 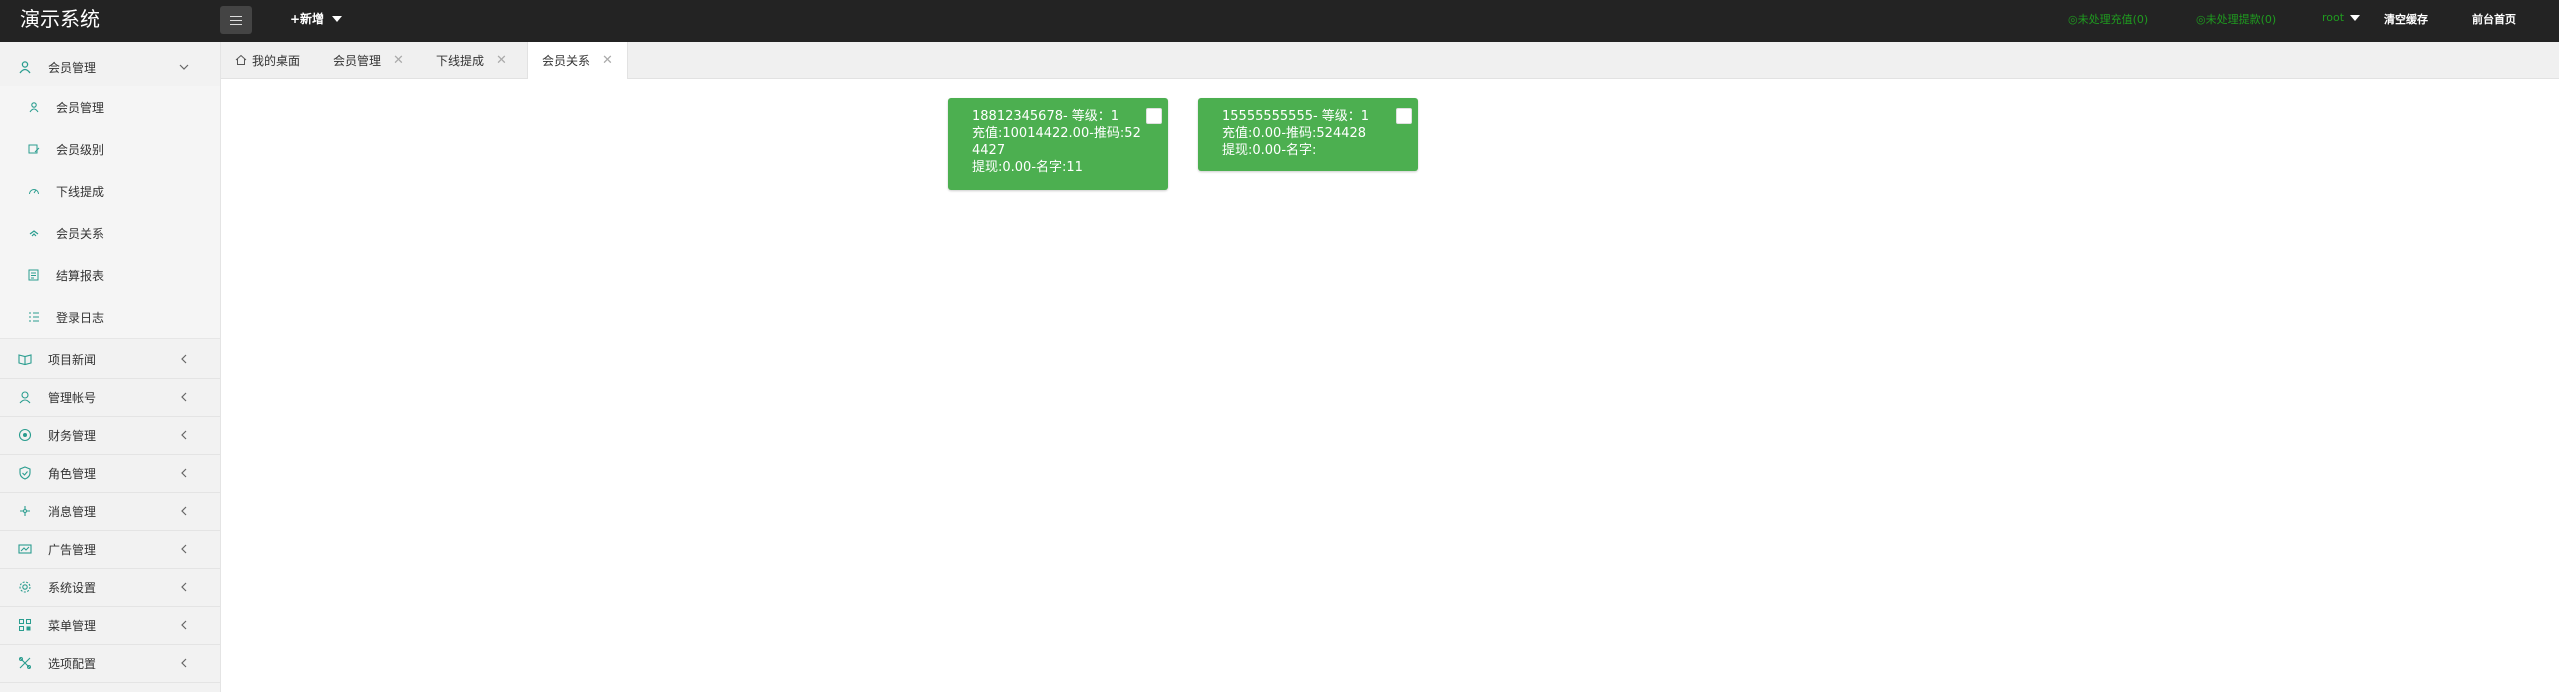 I want to click on sidebar-group-label: 会员管理, so click(x=72, y=67).